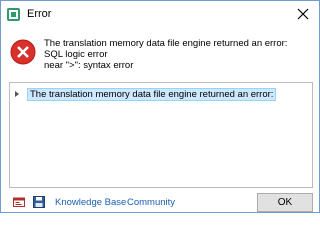  Describe the element at coordinates (76, 54) in the screenshot. I see `message-line: SQL logic error` at that location.